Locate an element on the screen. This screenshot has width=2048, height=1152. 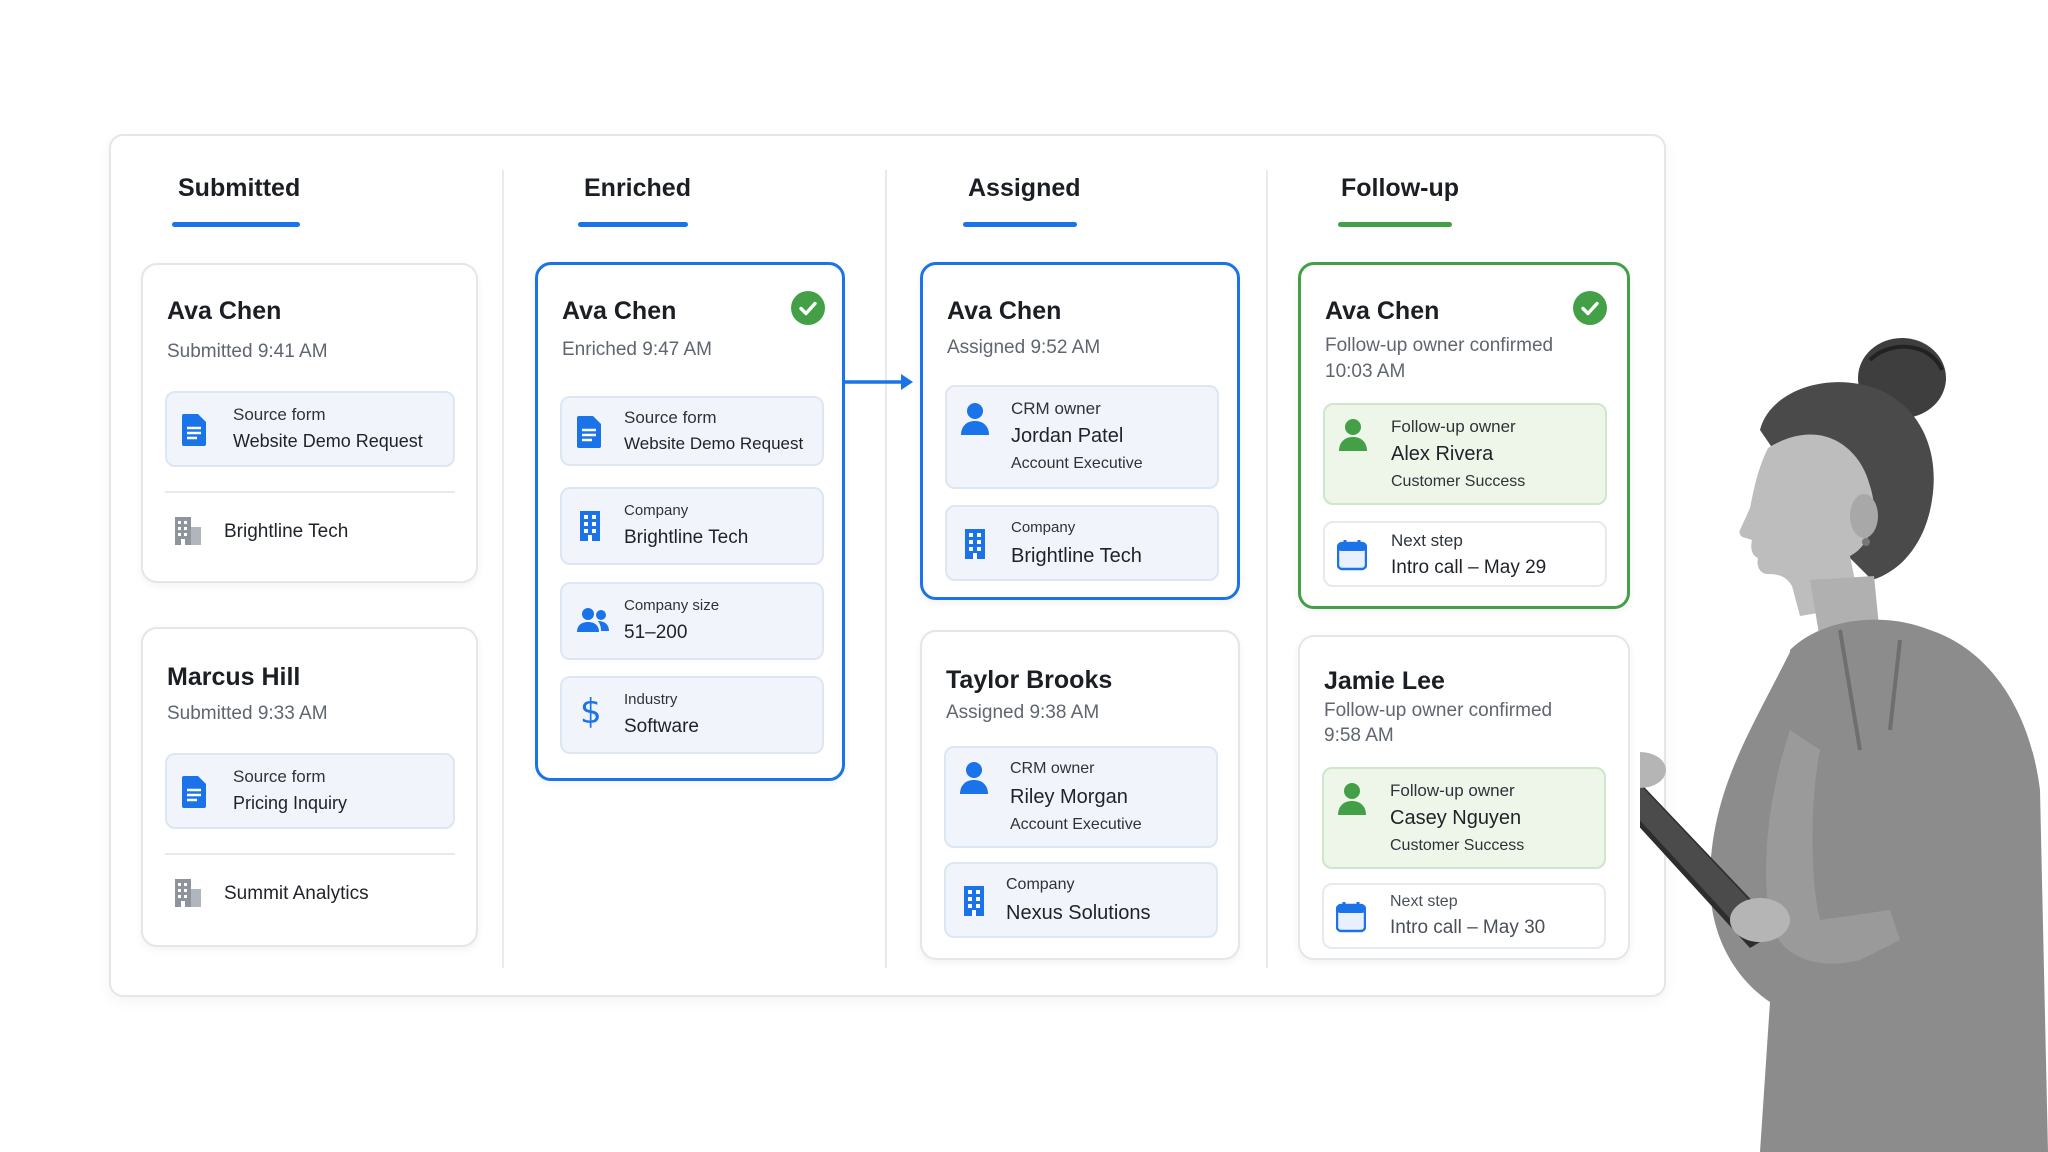
step-value: Intro call – May 29 is located at coordinates (1469, 567).